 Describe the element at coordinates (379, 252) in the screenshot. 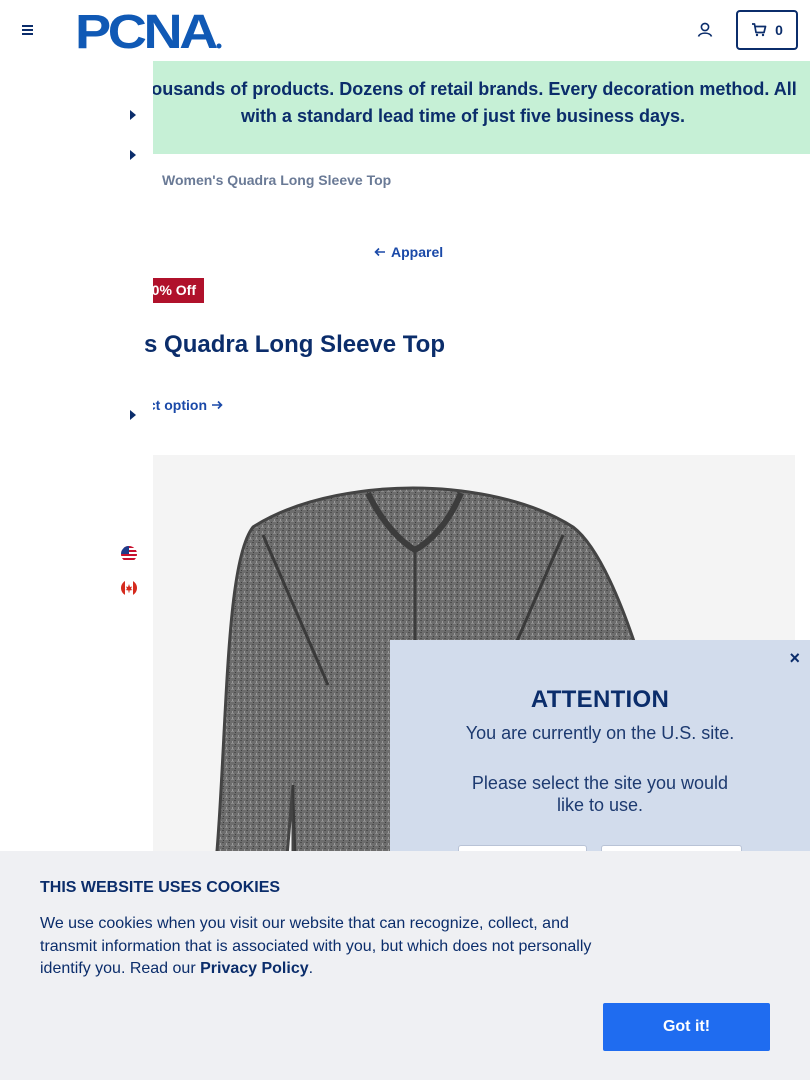

I see `arrow-left-icon` at that location.